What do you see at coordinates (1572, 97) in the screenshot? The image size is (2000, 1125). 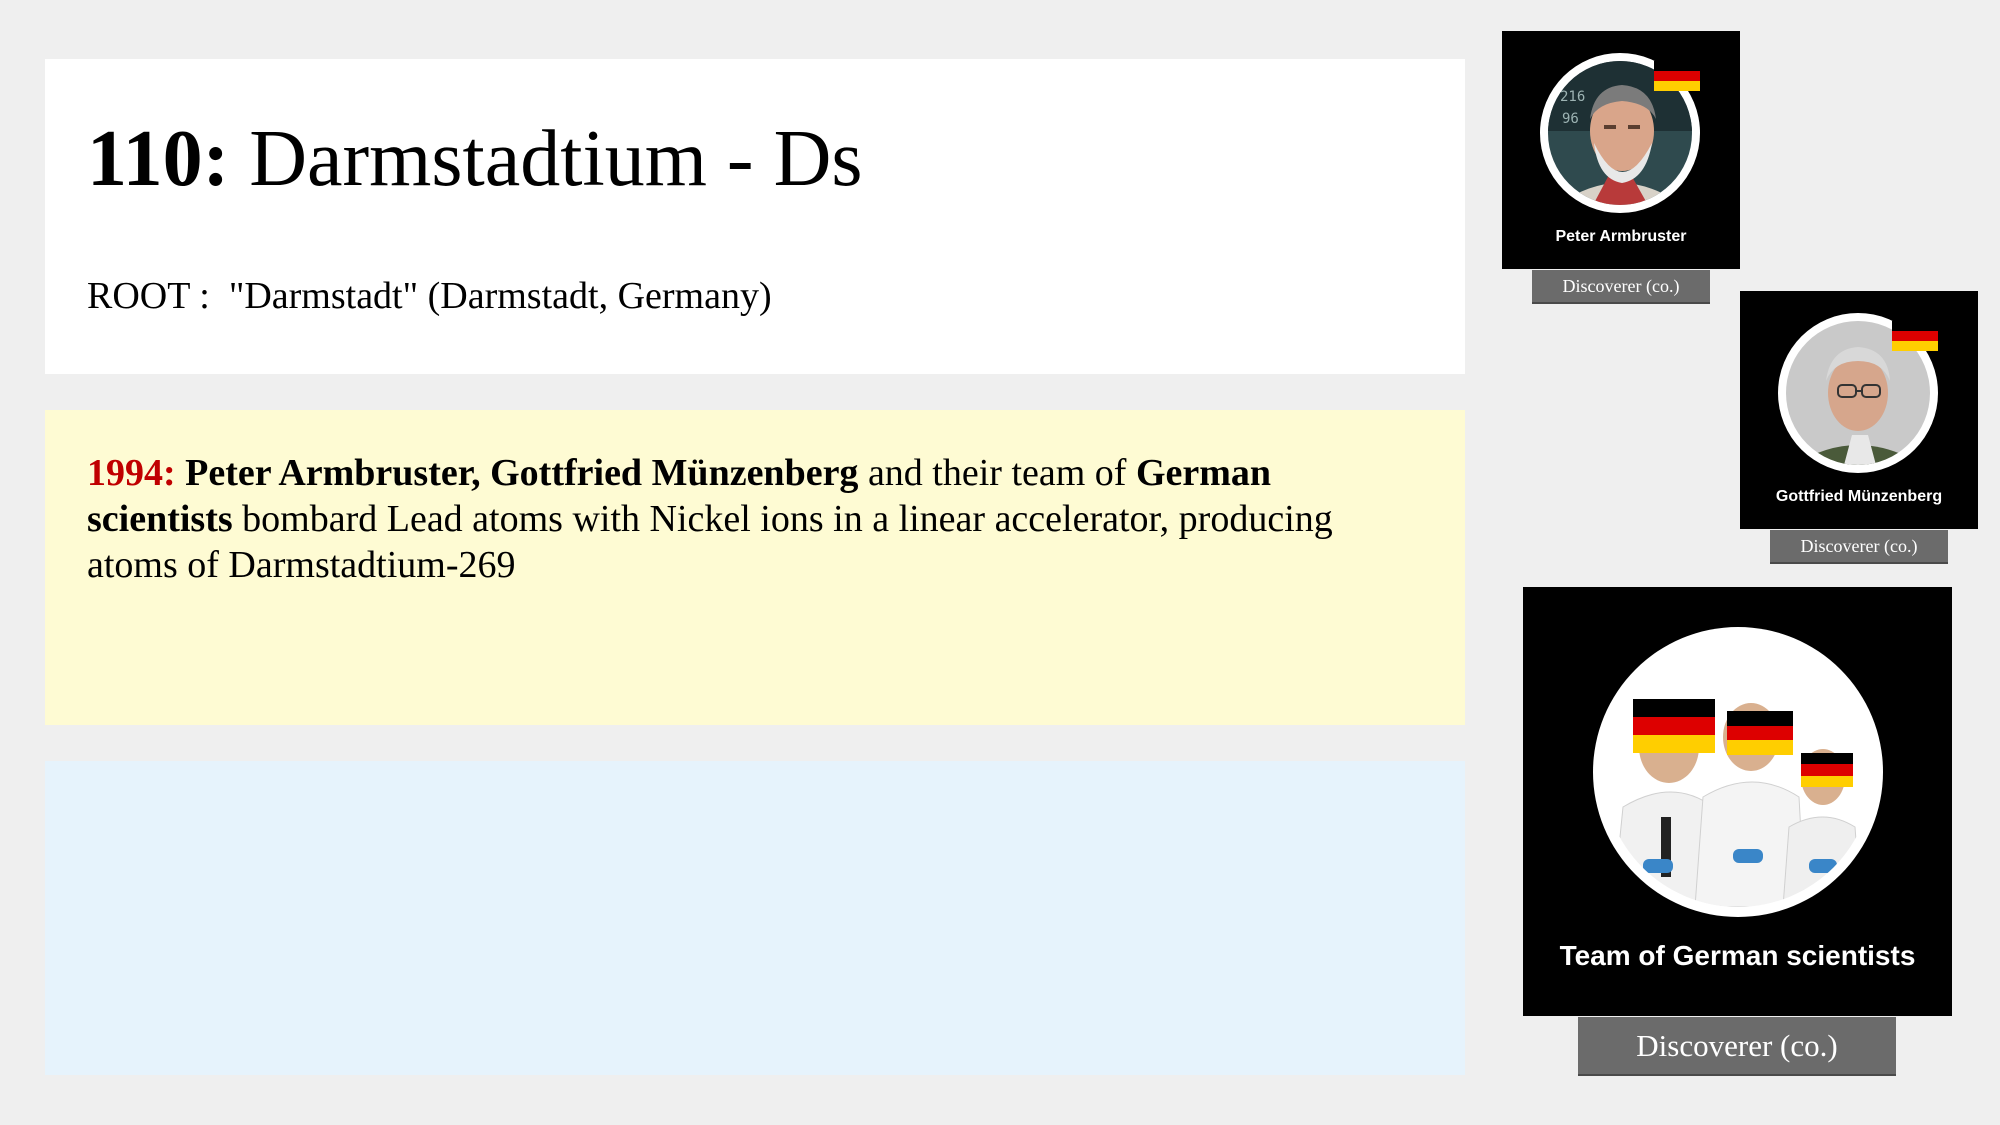 I see `svg-text: 216` at bounding box center [1572, 97].